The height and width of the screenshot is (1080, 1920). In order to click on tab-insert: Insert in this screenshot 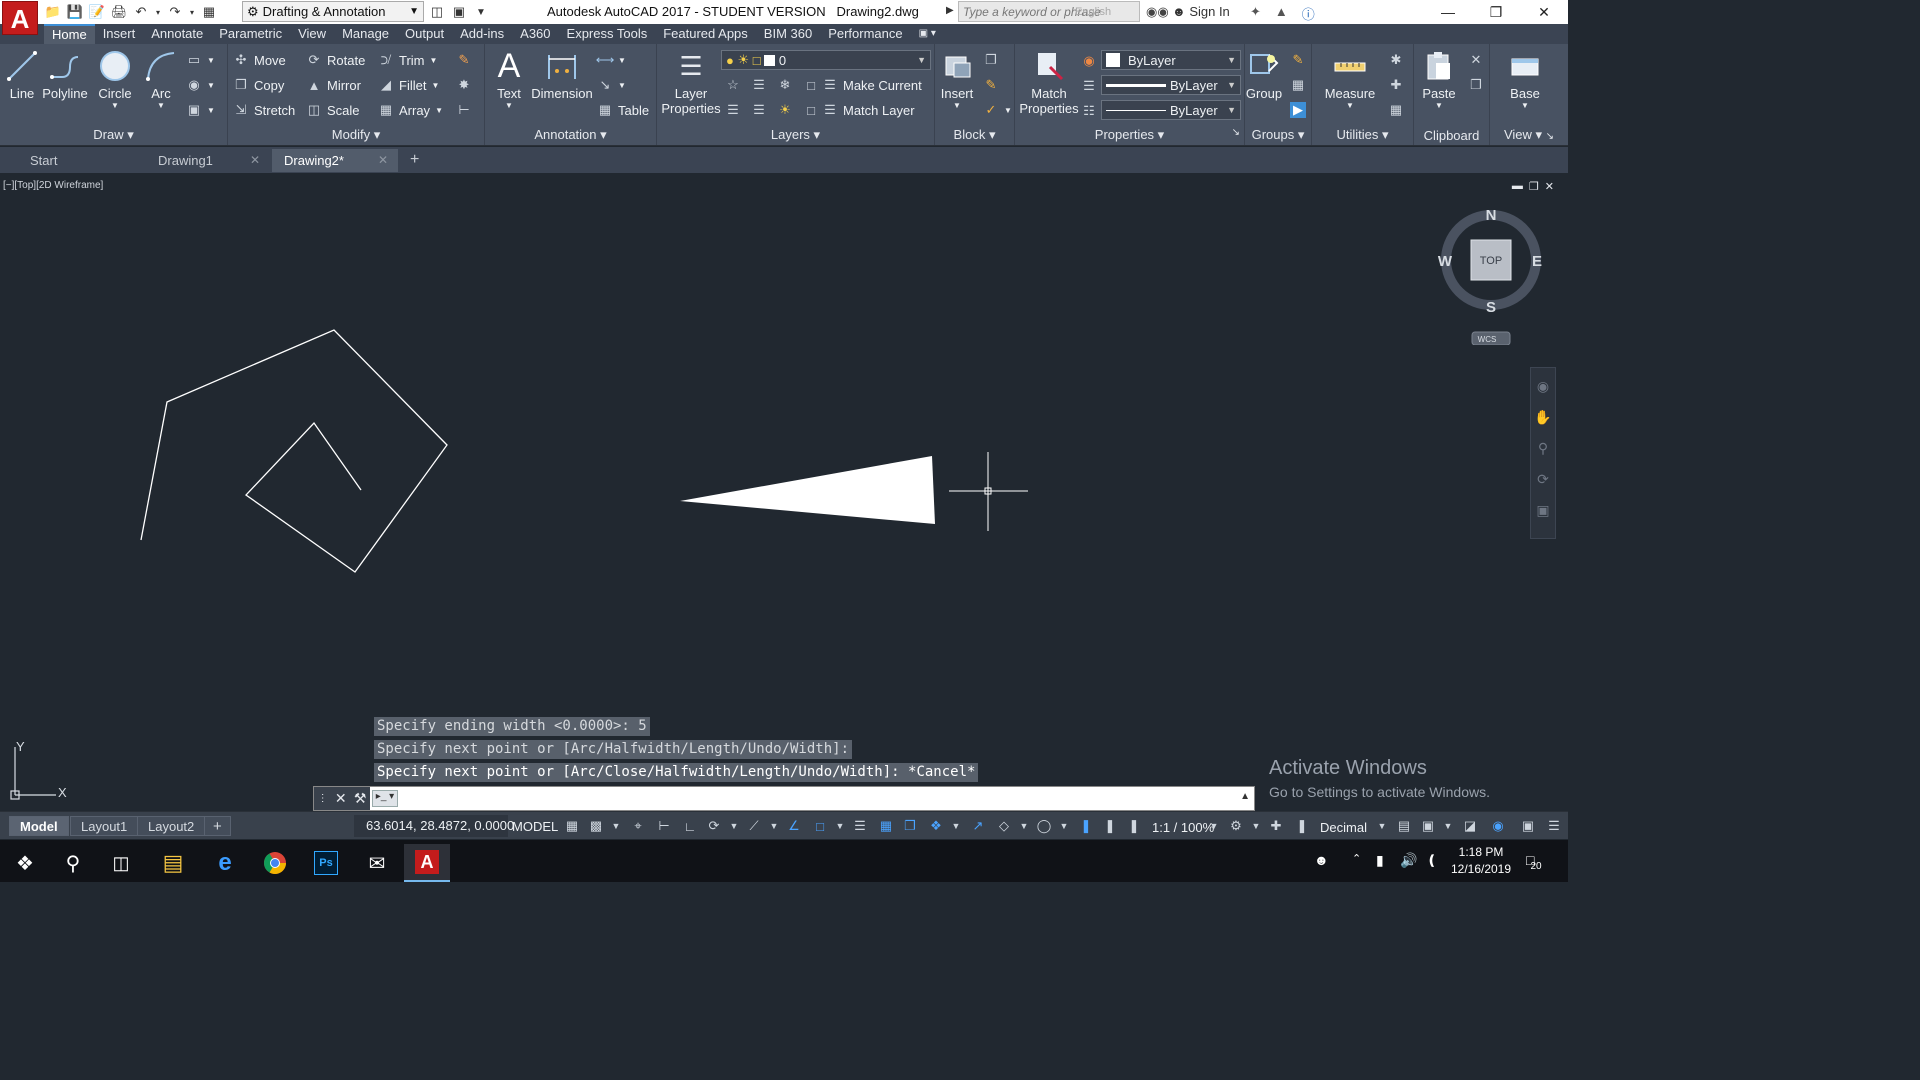, I will do `click(119, 34)`.